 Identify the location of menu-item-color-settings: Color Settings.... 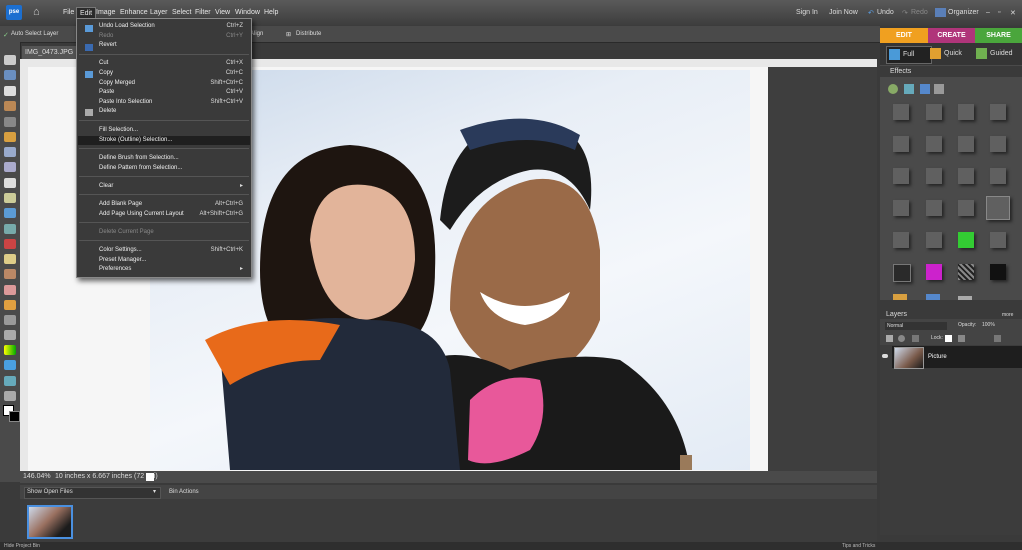
(120, 250).